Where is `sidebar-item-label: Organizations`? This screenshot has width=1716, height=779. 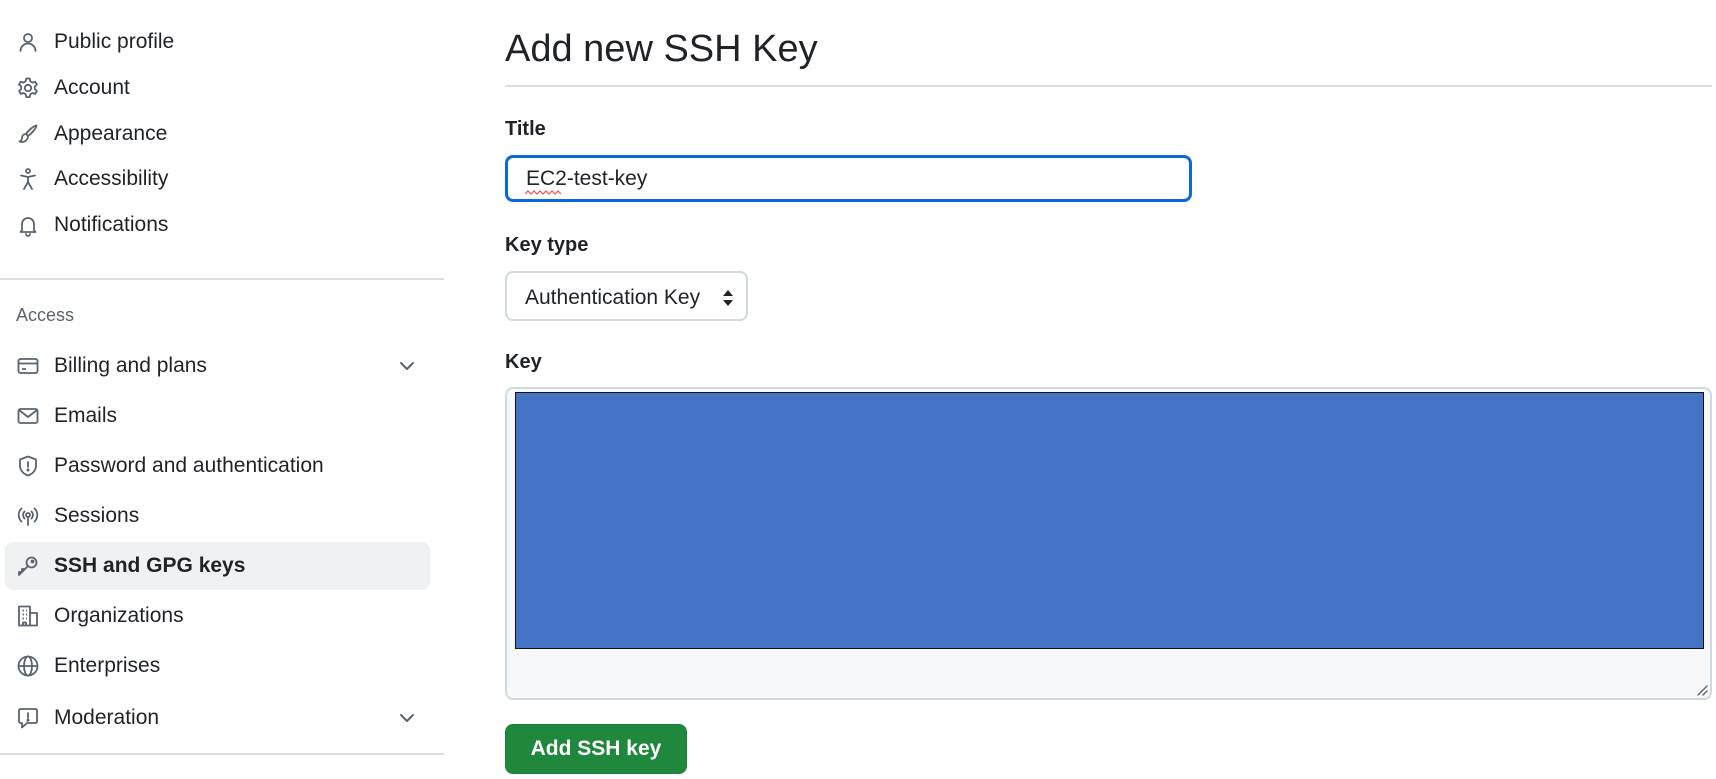
sidebar-item-label: Organizations is located at coordinates (119, 615).